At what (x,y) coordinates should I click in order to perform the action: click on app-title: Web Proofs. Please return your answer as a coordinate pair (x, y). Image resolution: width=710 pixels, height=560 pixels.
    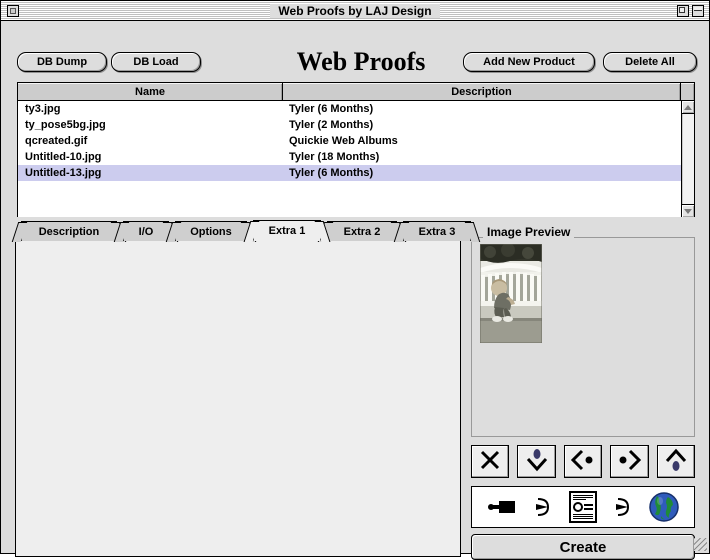
    Looking at the image, I should click on (361, 61).